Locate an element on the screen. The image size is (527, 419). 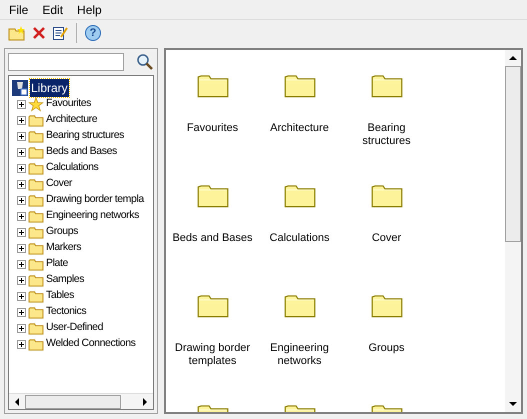
folder-label: Groups is located at coordinates (387, 348).